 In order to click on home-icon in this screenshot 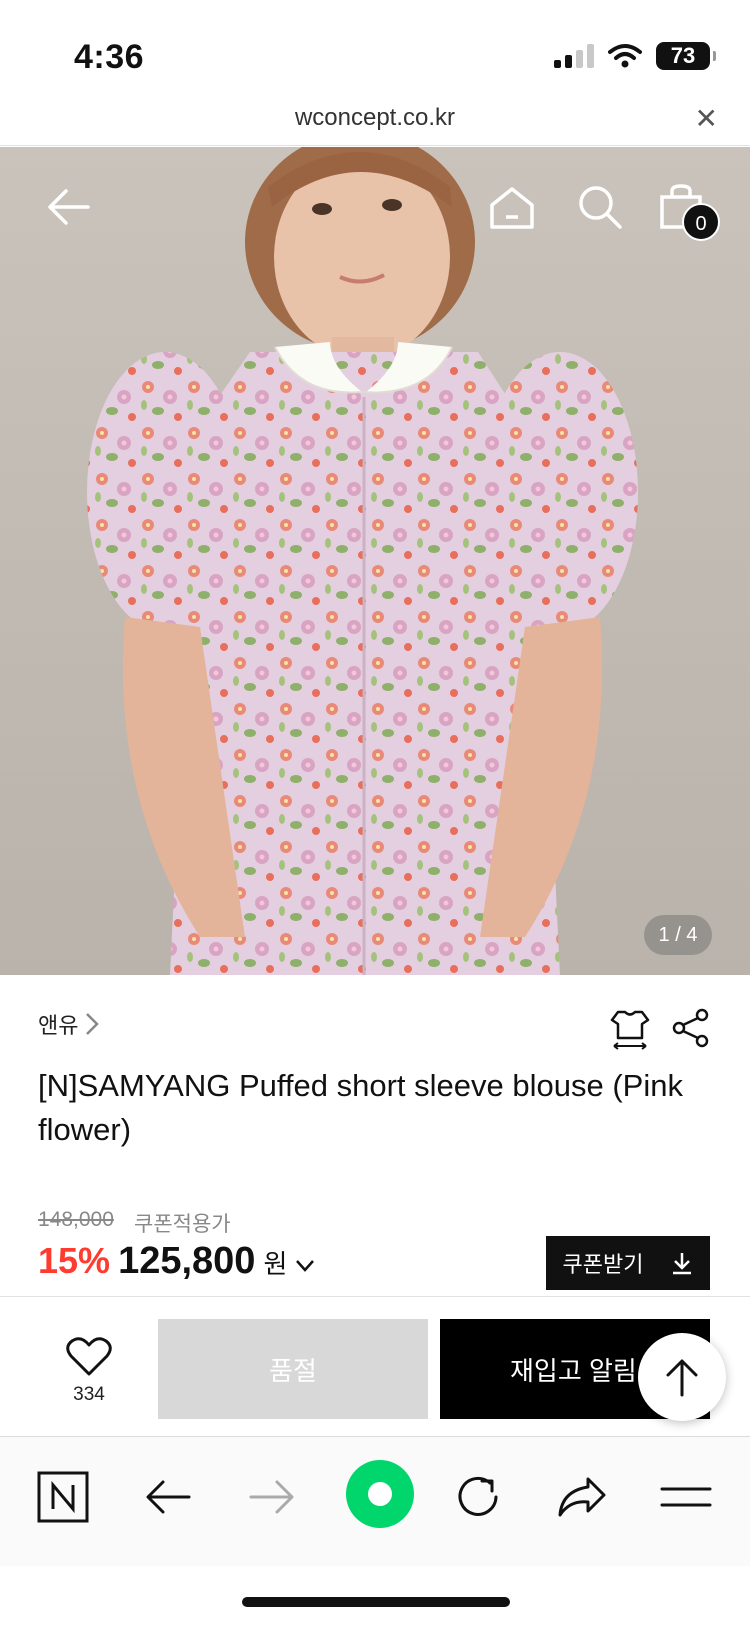, I will do `click(512, 207)`.